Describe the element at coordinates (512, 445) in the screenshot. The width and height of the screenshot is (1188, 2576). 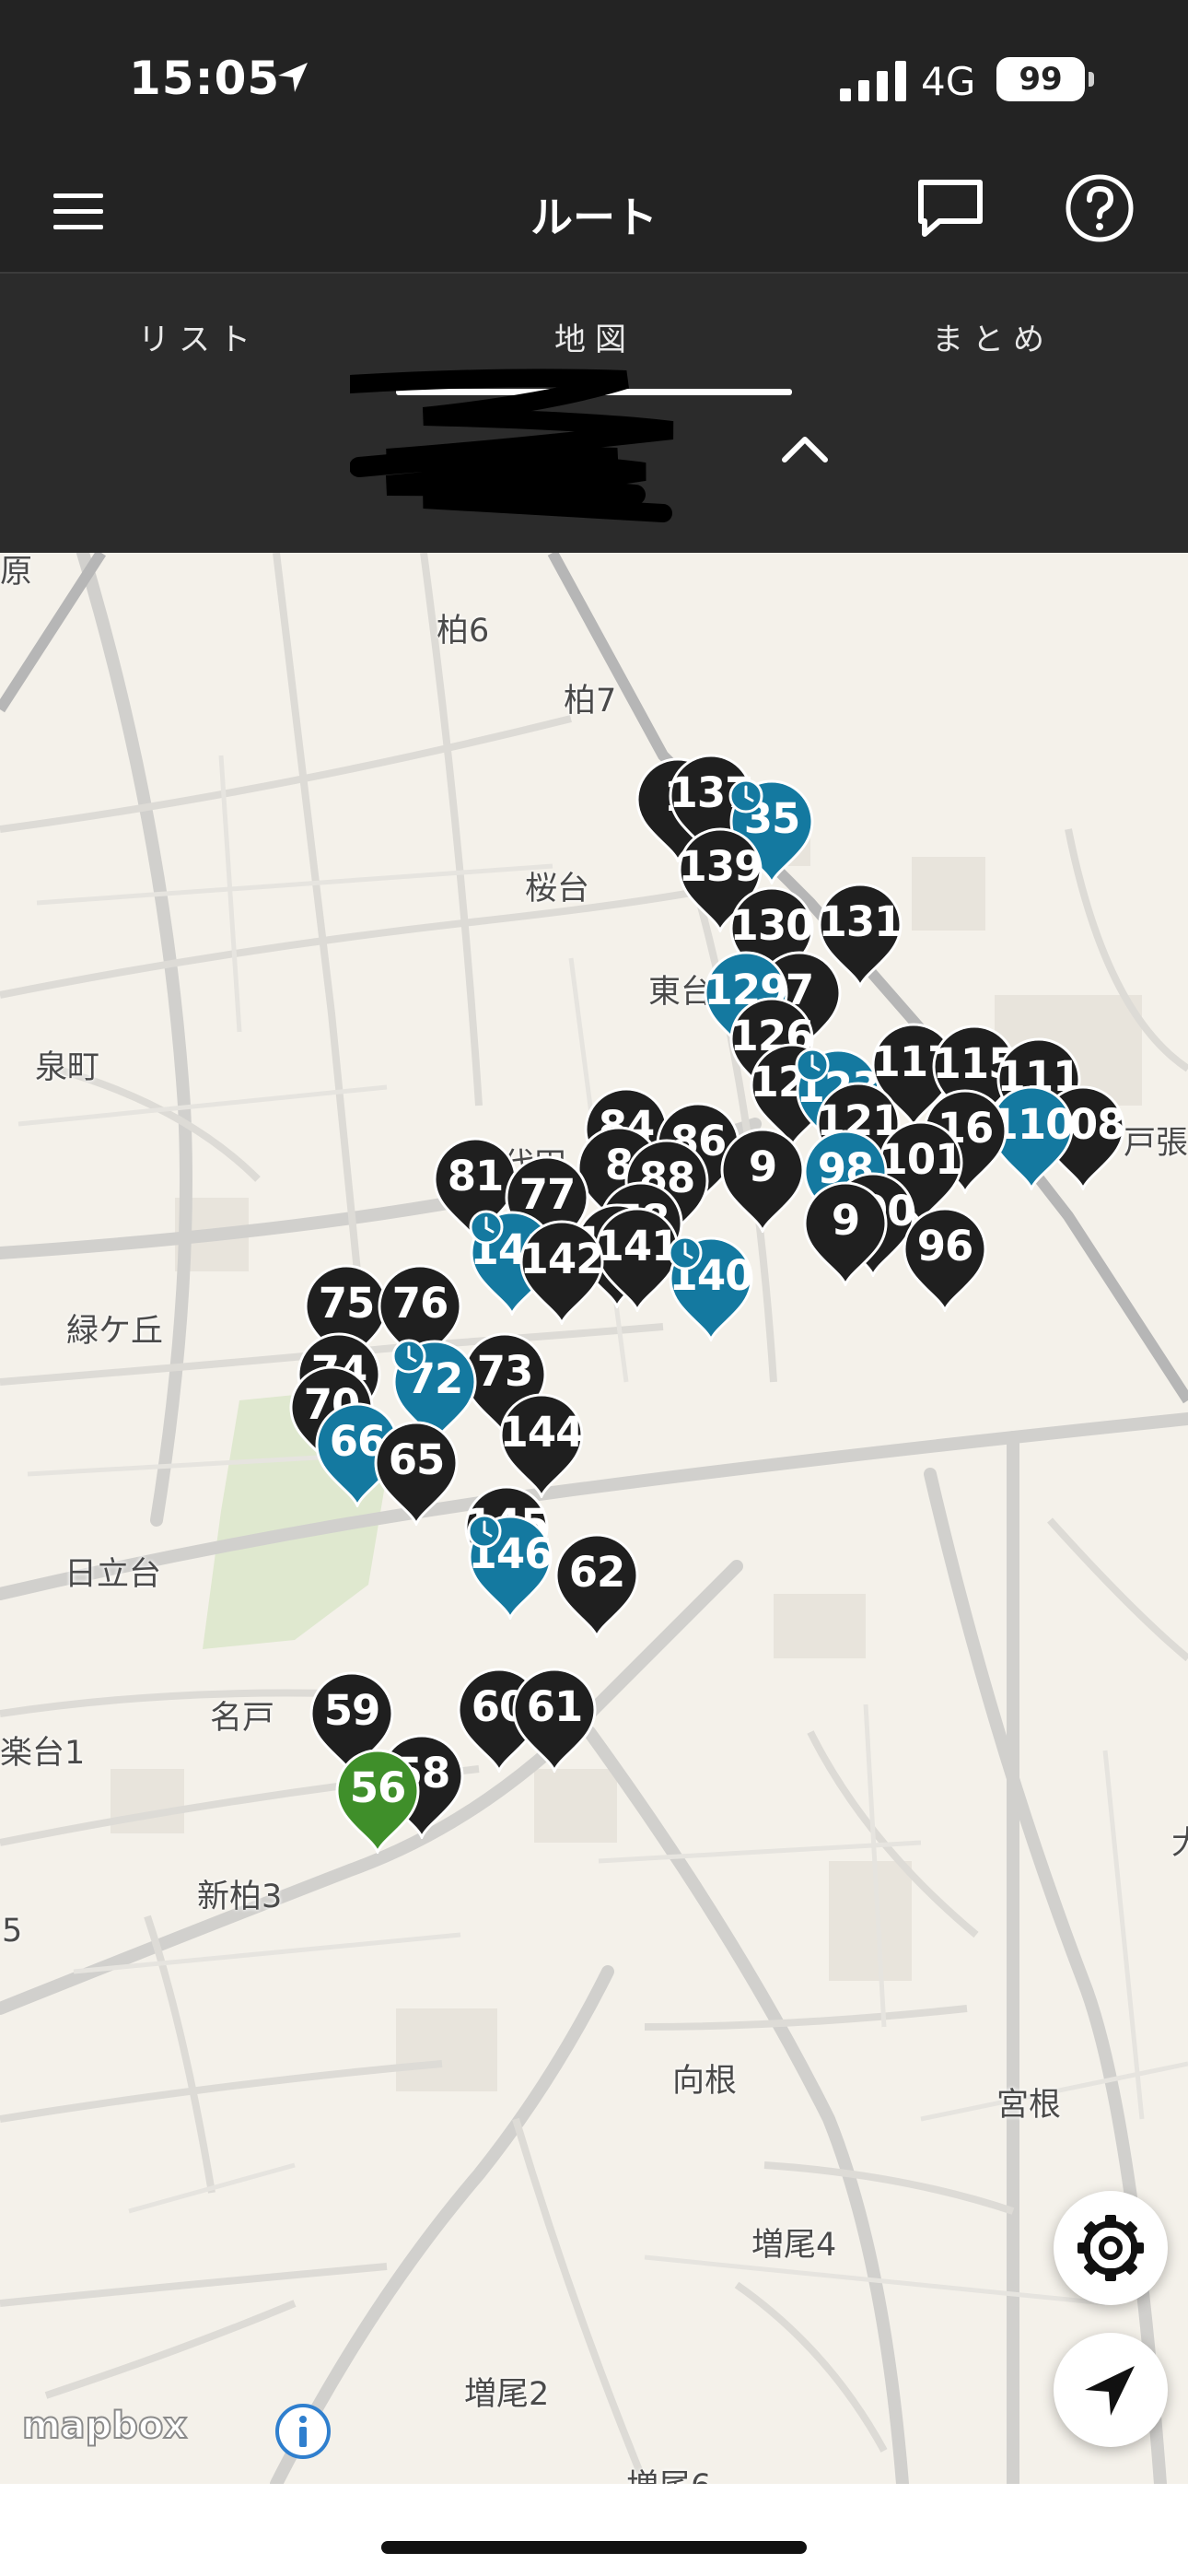
I see `redacted-route-name` at that location.